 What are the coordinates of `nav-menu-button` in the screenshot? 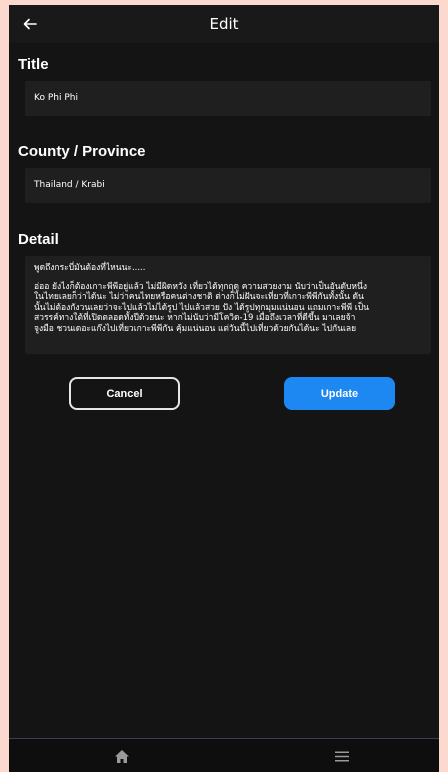 It's located at (342, 756).